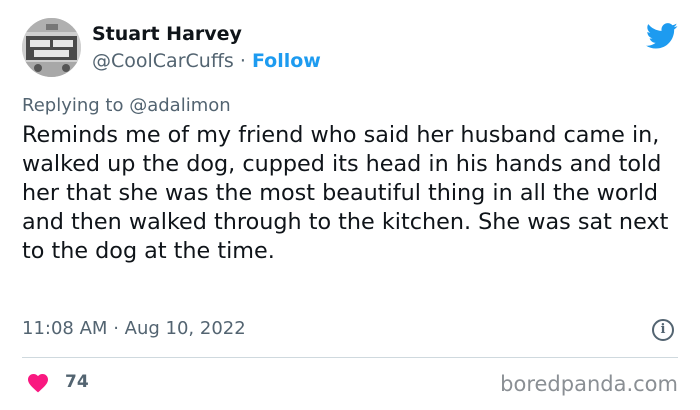  Describe the element at coordinates (38, 382) in the screenshot. I see `heart-icon` at that location.